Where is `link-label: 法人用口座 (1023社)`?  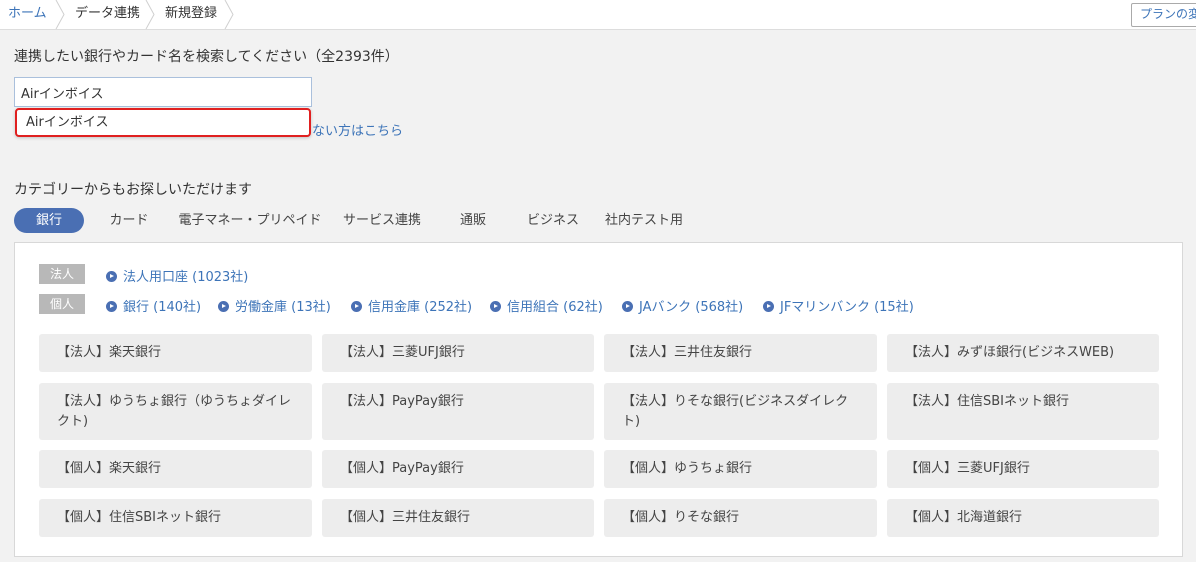 link-label: 法人用口座 (1023社) is located at coordinates (186, 277).